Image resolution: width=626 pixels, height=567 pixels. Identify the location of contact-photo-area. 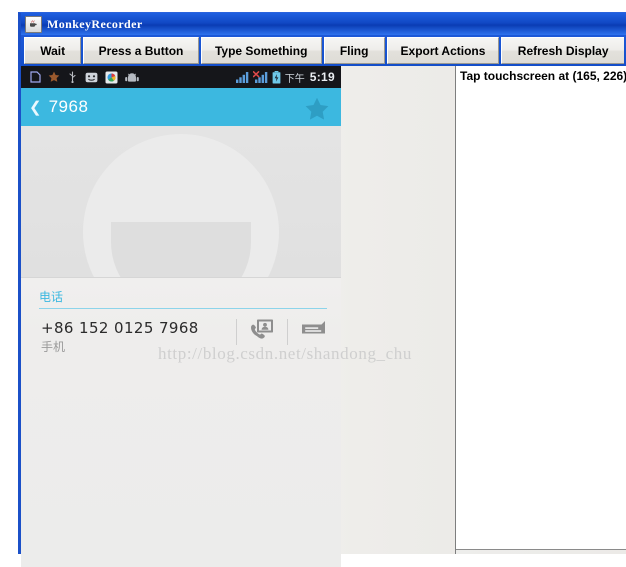
(181, 202).